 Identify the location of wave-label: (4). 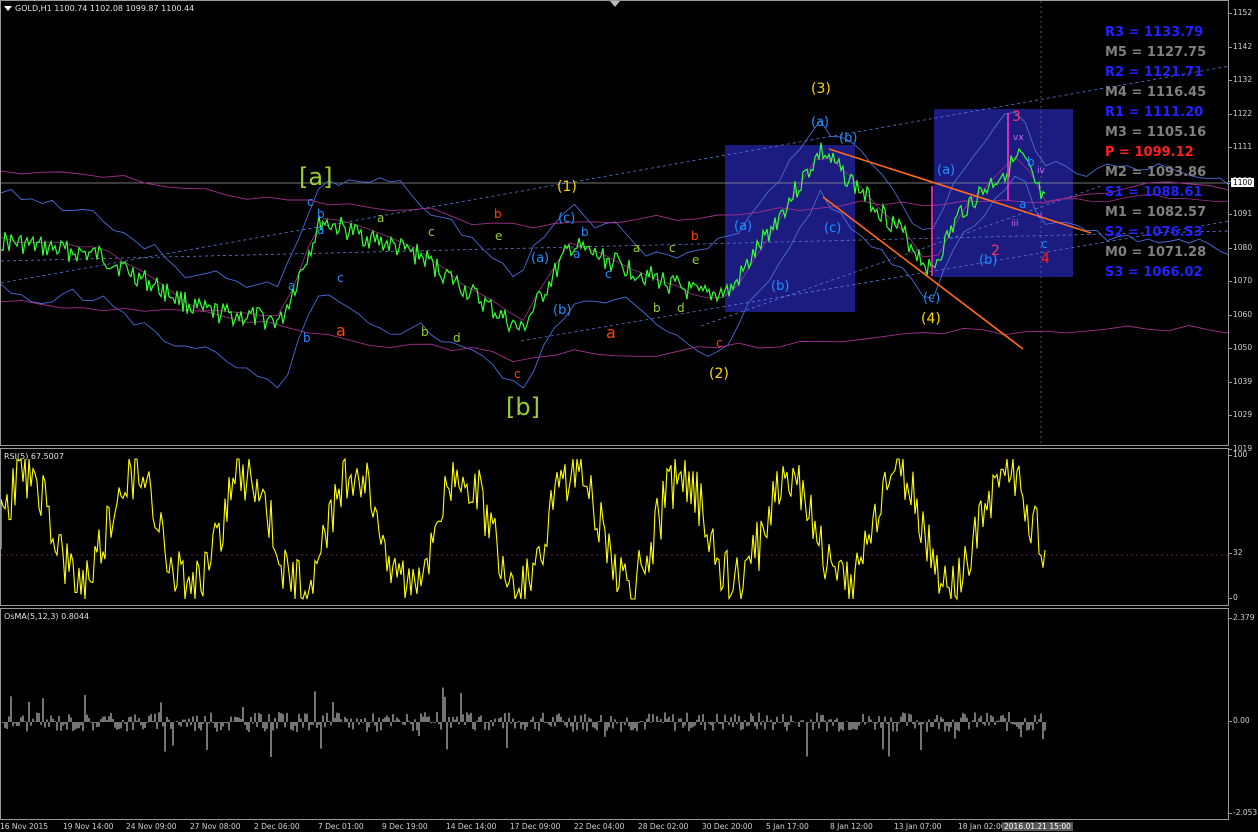
(931, 319).